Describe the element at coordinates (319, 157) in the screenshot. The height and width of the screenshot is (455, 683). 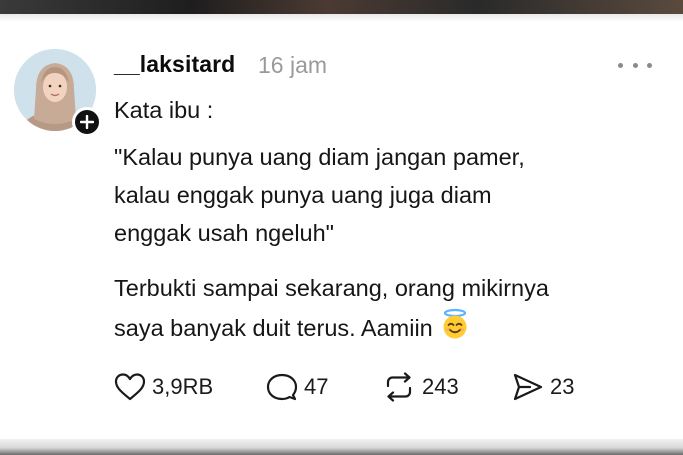
I see `post-text-line: "Kalau punya uang diam jangan pamer,` at that location.